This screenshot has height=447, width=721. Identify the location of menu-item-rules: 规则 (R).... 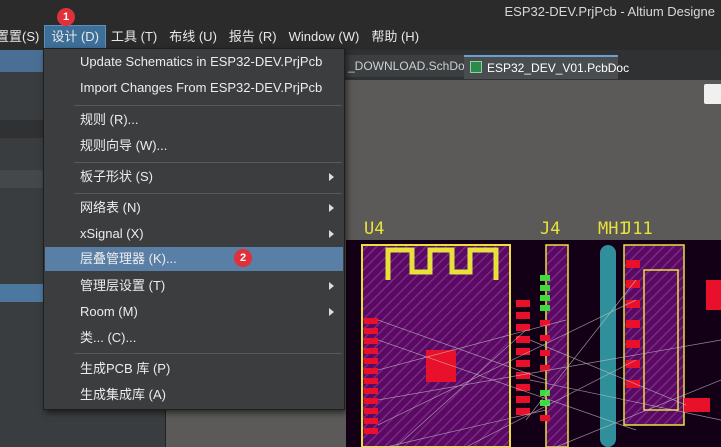
(194, 120).